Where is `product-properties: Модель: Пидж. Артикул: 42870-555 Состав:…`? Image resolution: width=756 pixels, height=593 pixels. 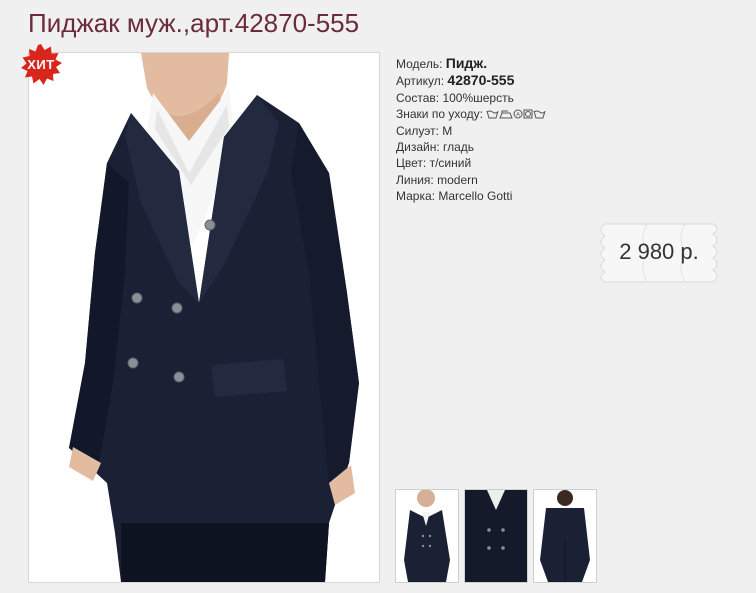 product-properties: Модель: Пидж. Артикул: 42870-555 Состав:… is located at coordinates (471, 129).